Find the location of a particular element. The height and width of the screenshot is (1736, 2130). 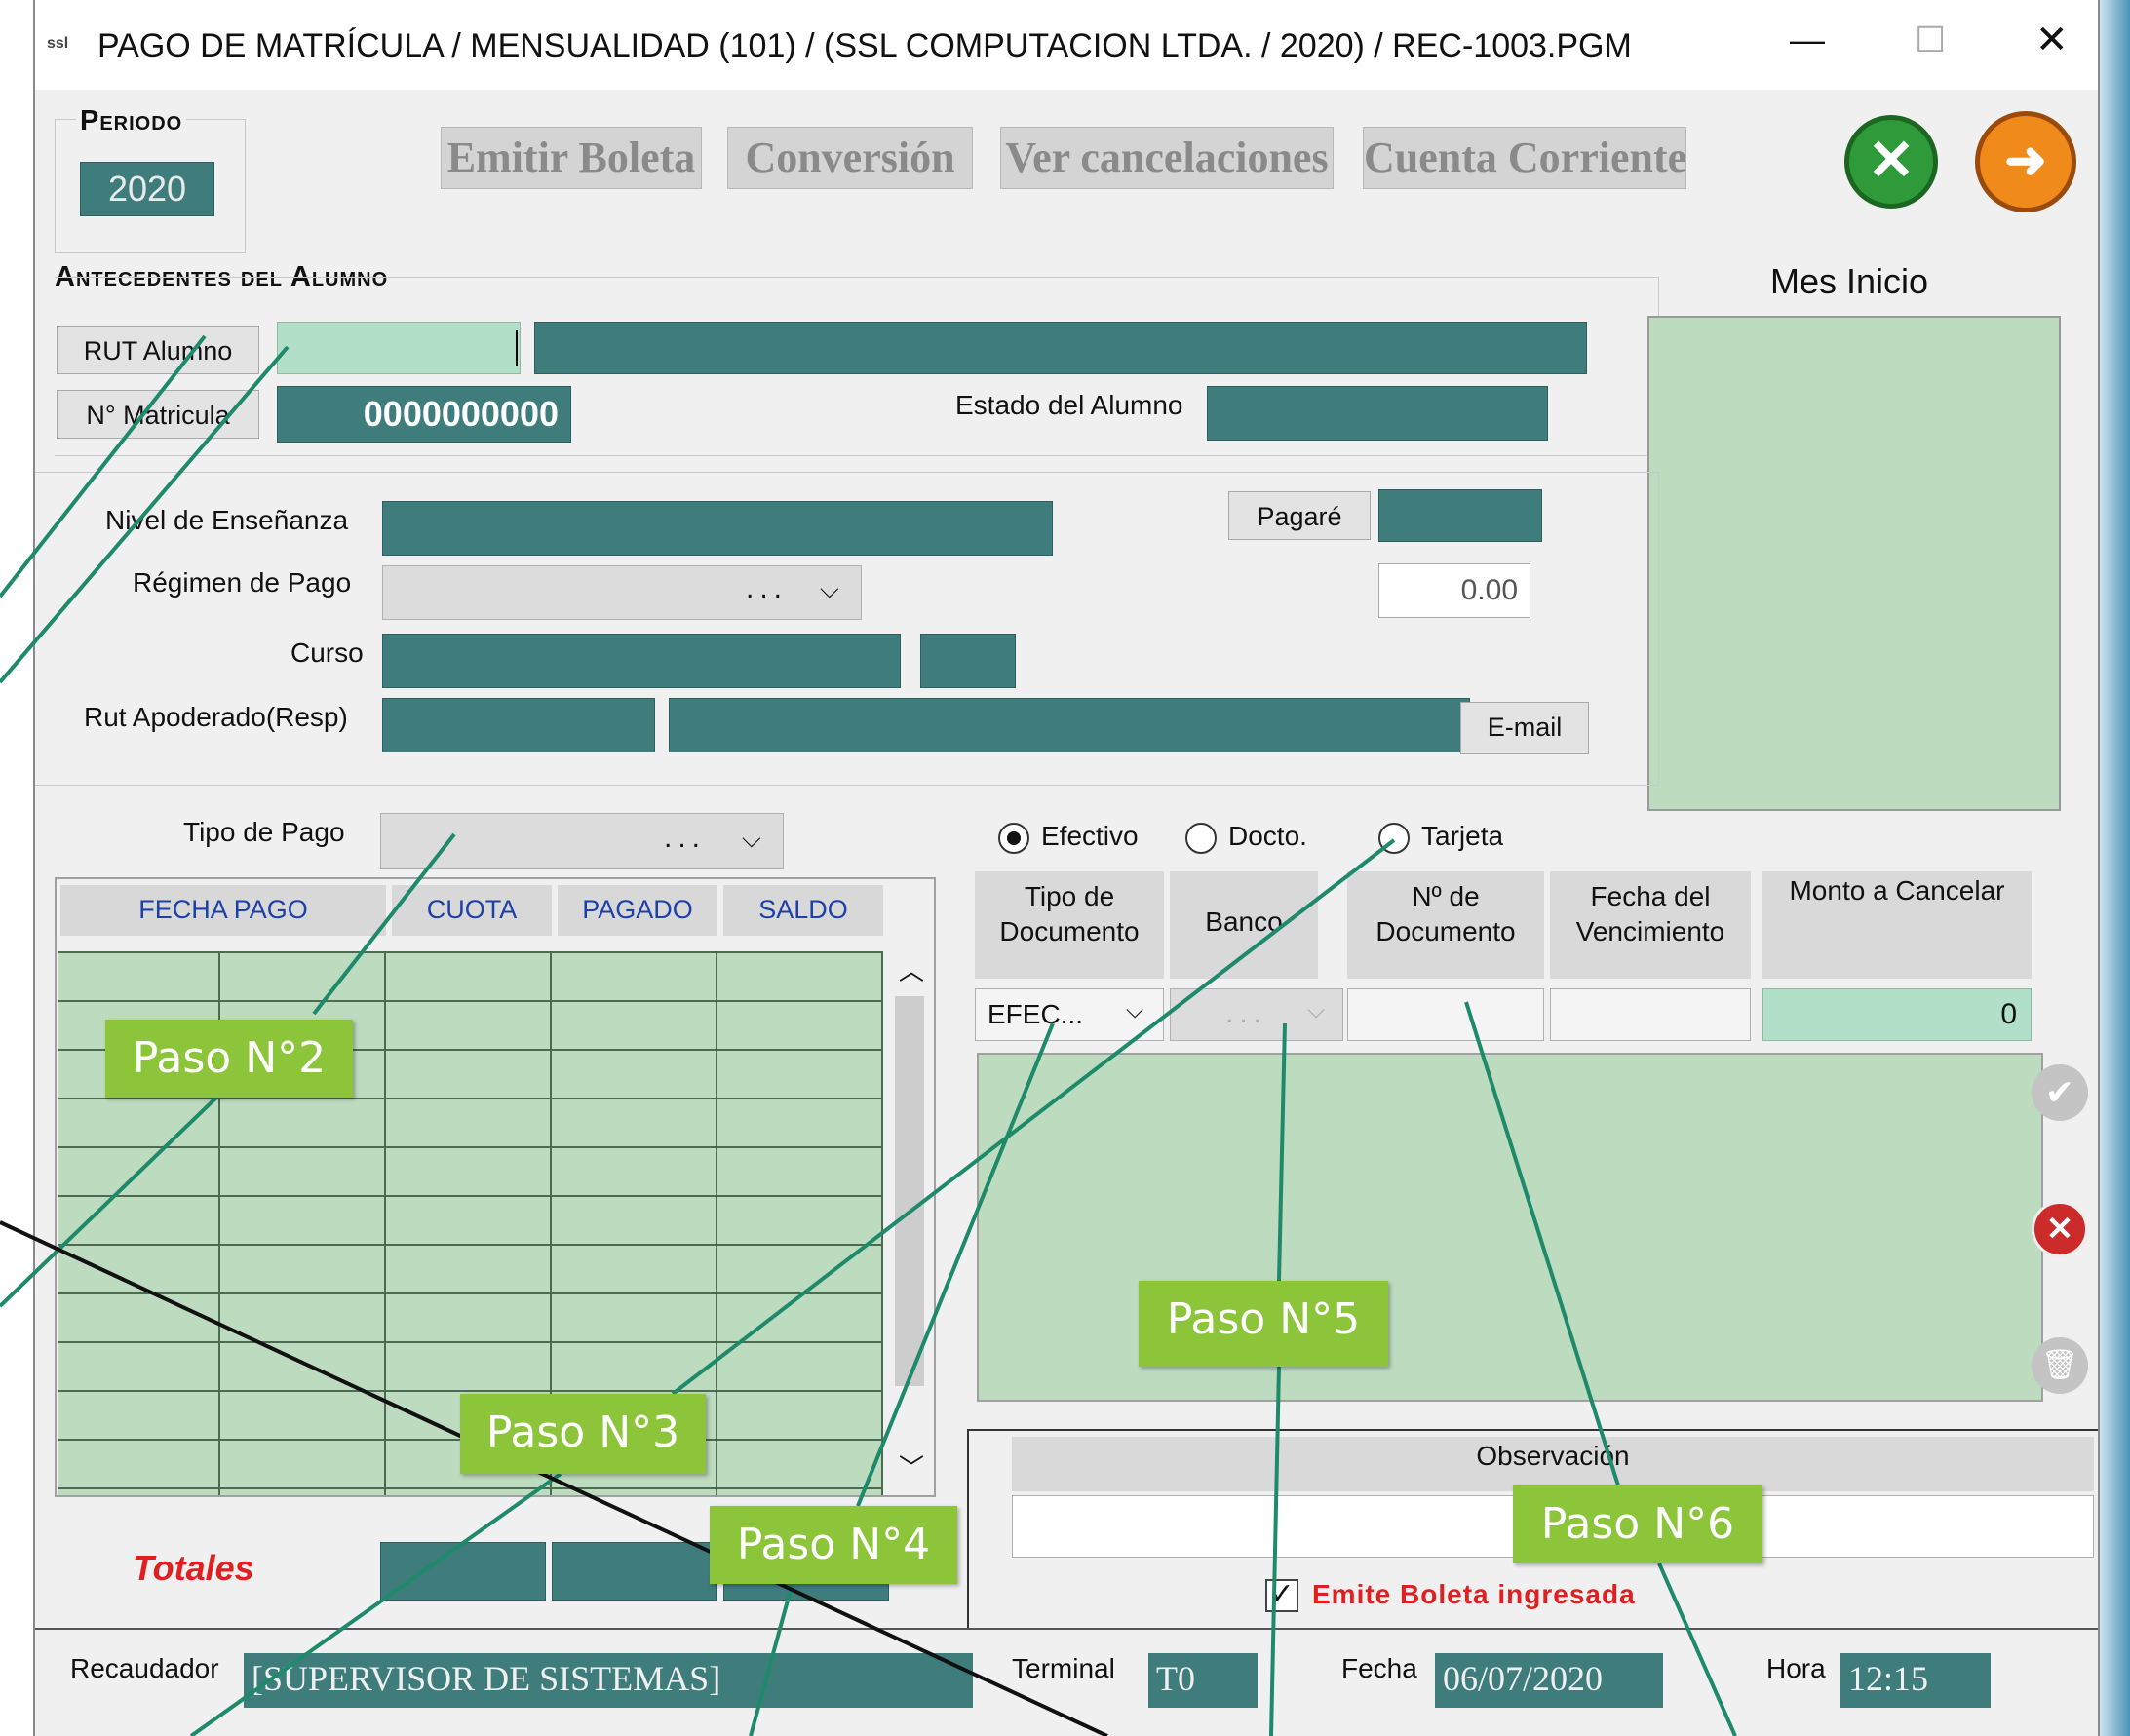

pointer-line-paso2-up is located at coordinates (384, 924).